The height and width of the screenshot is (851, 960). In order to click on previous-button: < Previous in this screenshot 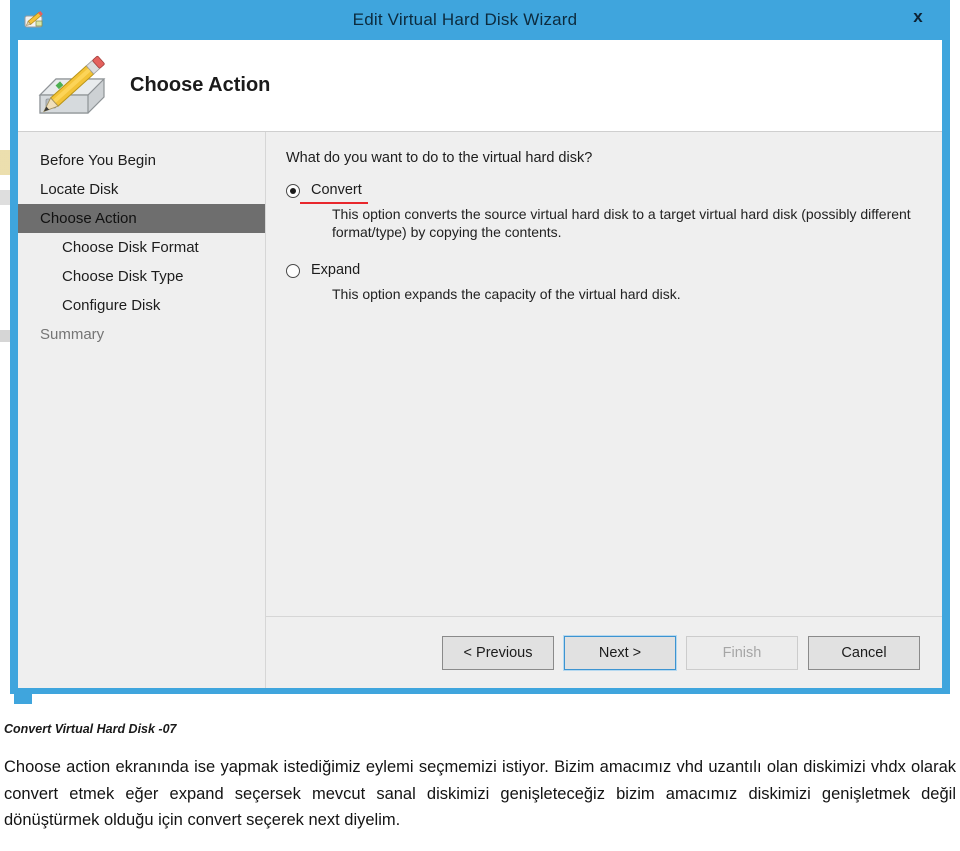, I will do `click(498, 652)`.